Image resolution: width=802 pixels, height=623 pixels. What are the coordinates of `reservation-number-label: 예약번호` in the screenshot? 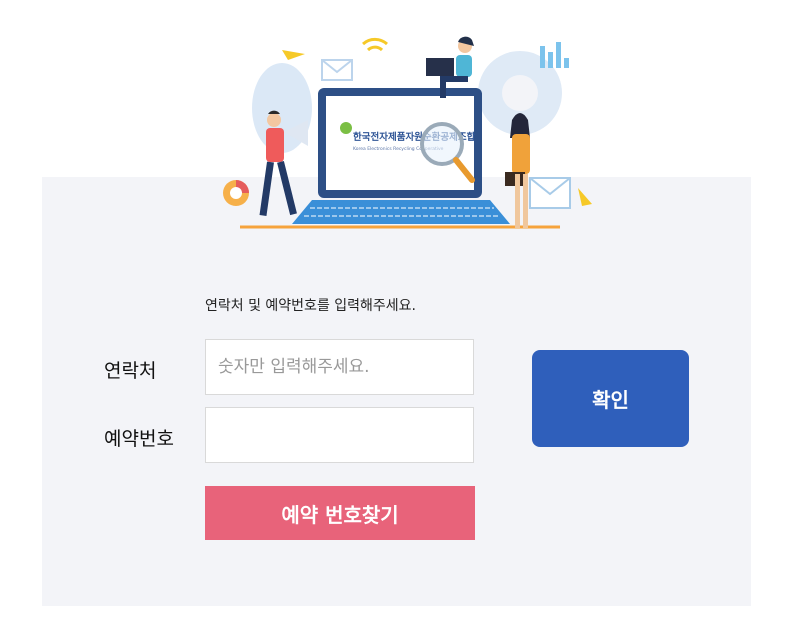 It's located at (139, 439).